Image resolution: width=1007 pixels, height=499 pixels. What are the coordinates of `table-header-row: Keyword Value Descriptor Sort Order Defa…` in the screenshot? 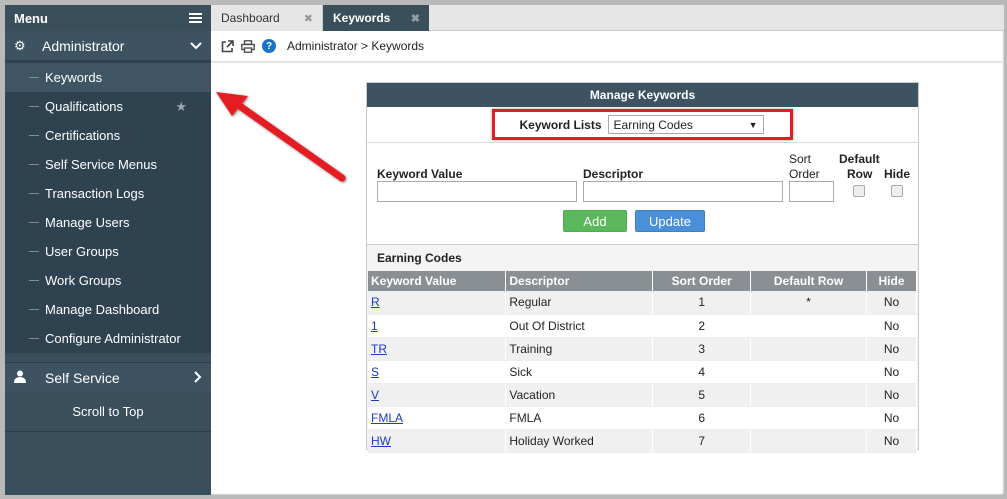 It's located at (643, 281).